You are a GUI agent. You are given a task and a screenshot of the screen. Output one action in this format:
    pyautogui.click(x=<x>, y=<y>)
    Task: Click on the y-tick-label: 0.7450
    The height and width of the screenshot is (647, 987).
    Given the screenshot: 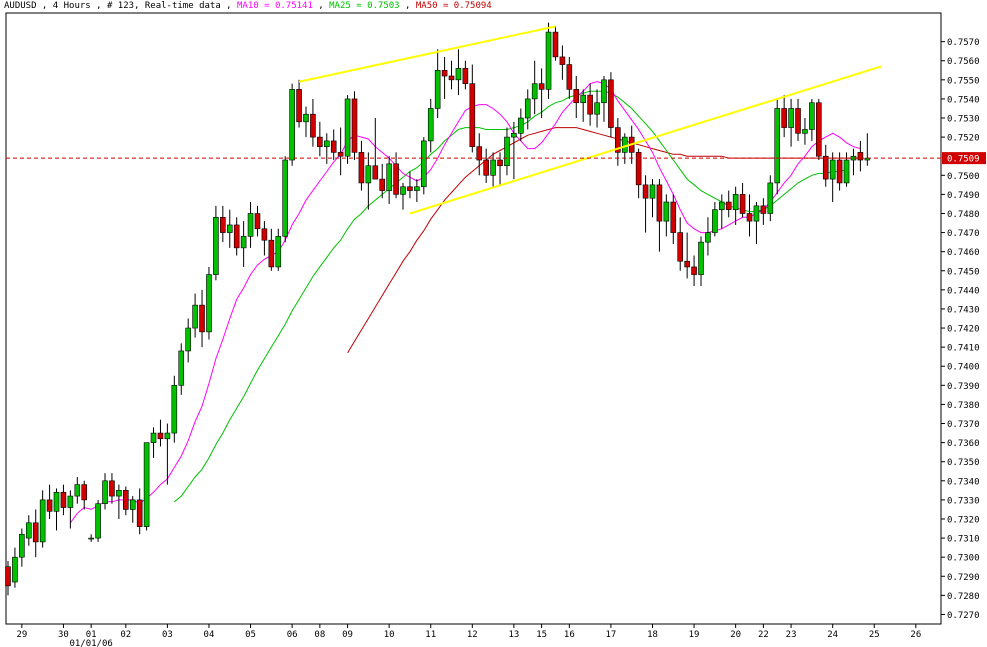 What is the action you would take?
    pyautogui.click(x=963, y=272)
    